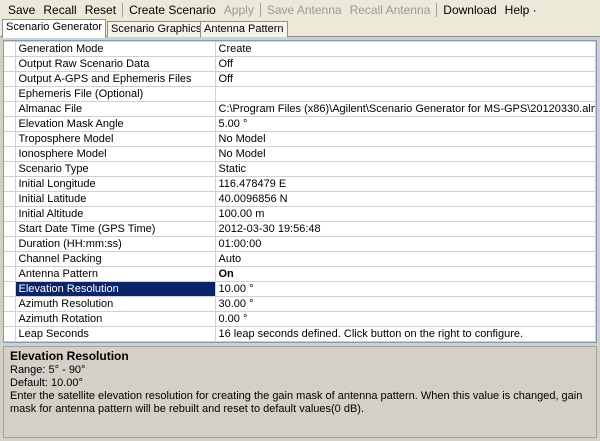 The height and width of the screenshot is (441, 600). I want to click on property-name: Generation Mode, so click(115, 49).